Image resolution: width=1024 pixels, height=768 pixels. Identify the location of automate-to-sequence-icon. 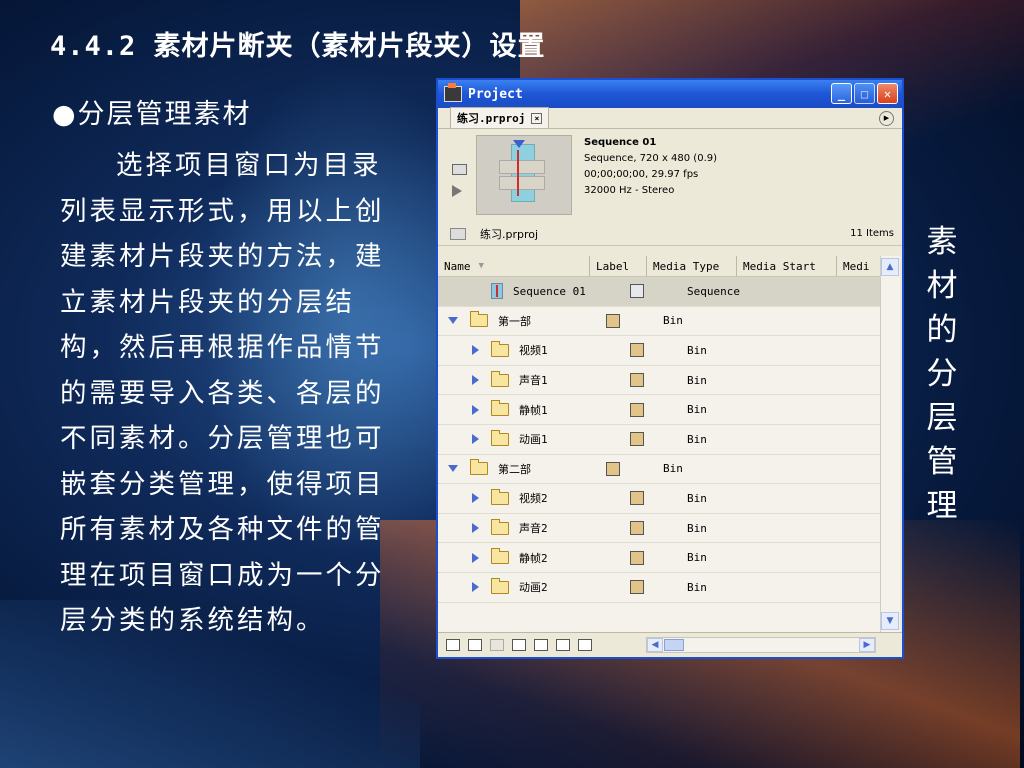
(497, 645).